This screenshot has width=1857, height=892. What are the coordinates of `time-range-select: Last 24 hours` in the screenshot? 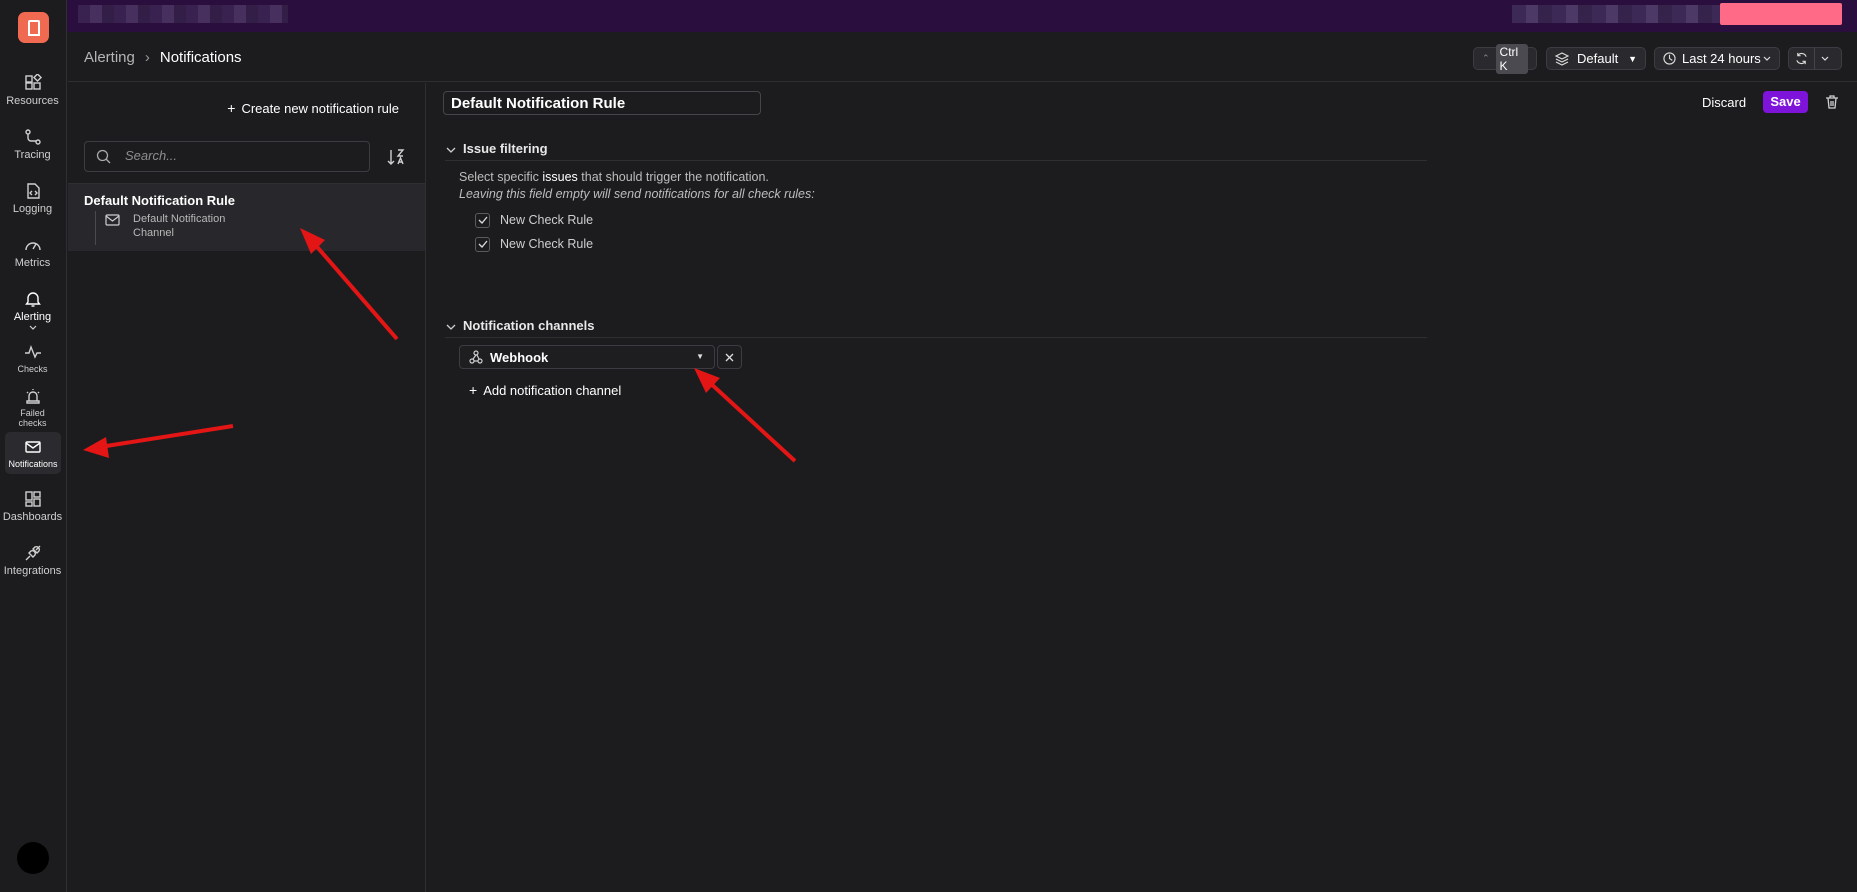 It's located at (1717, 58).